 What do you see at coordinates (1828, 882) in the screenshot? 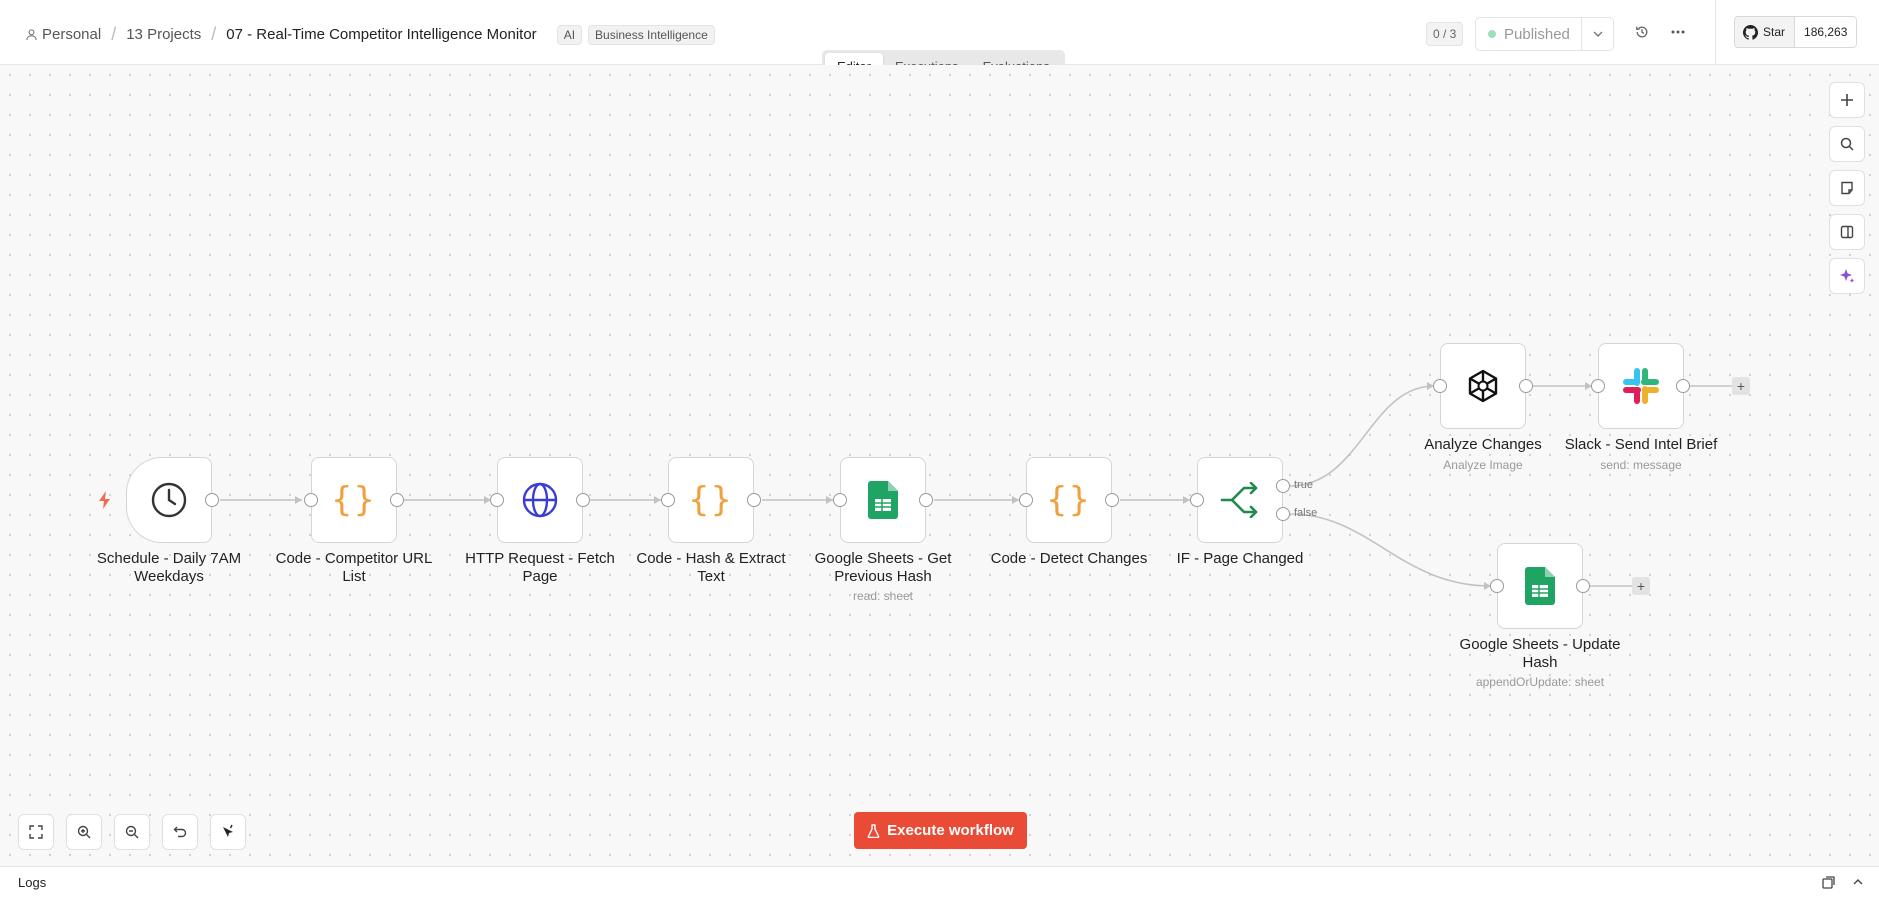
I see `popout-icon` at bounding box center [1828, 882].